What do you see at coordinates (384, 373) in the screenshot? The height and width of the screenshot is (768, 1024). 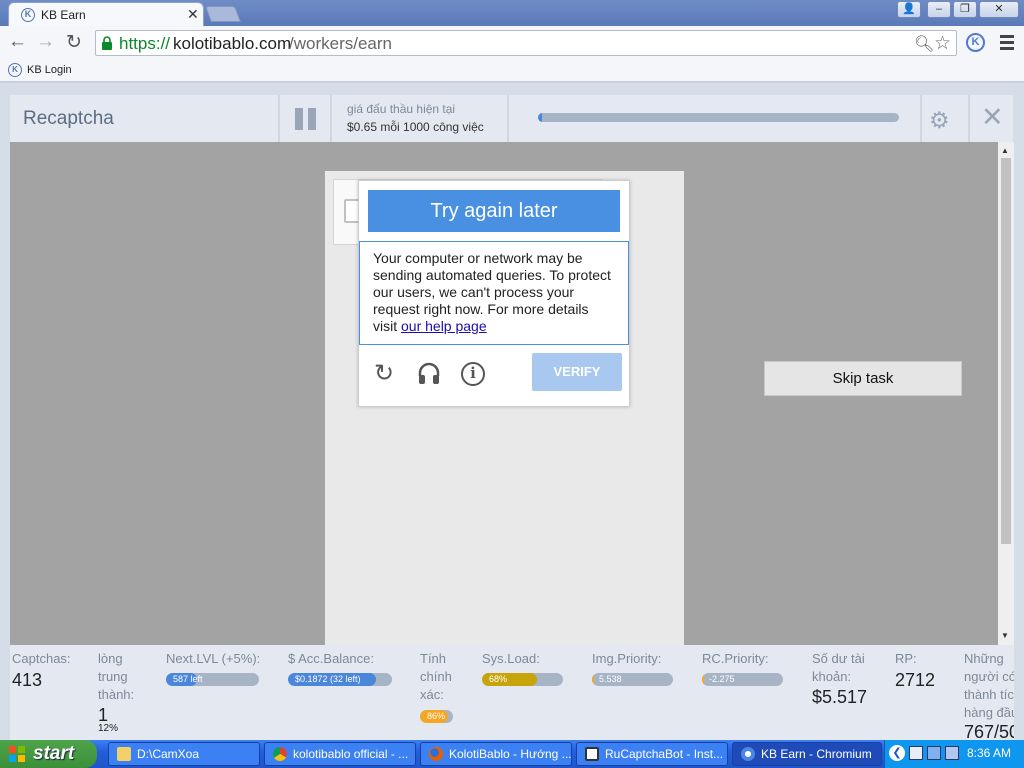 I see `refresh-icon: ↻` at bounding box center [384, 373].